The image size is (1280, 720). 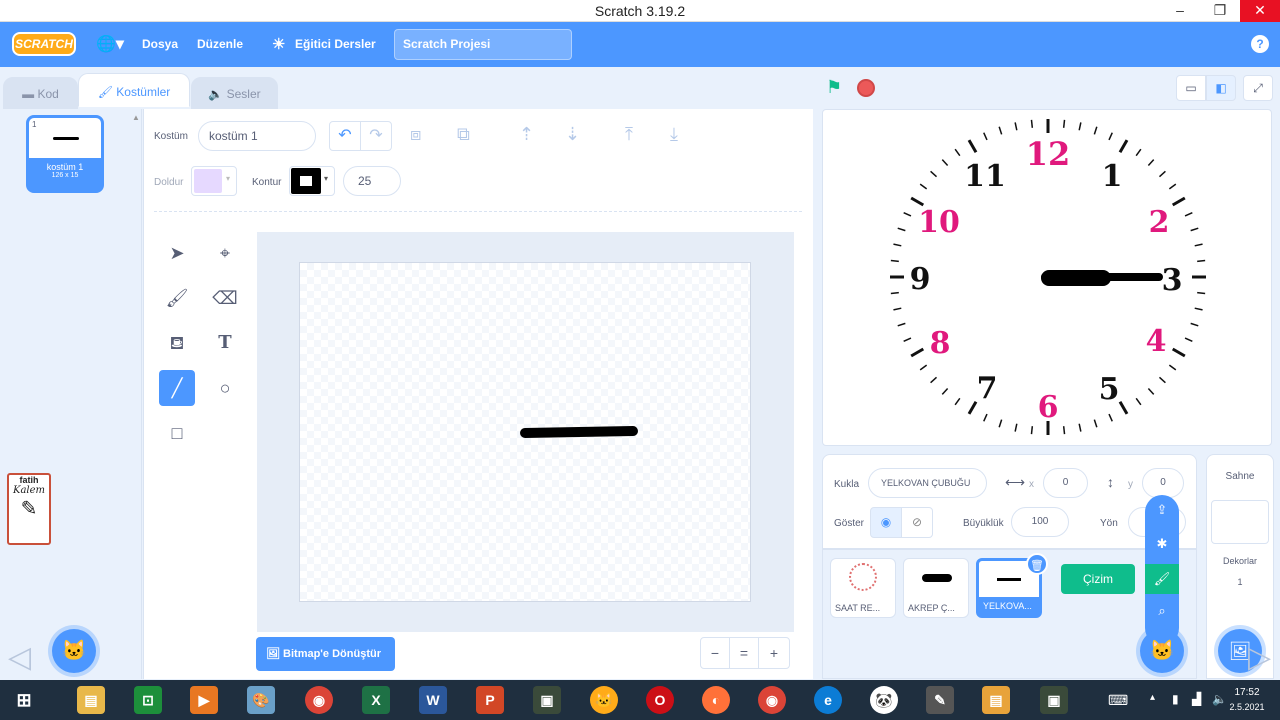 What do you see at coordinates (234, 93) in the screenshot?
I see `tab-sounds: 🔈 Sesler` at bounding box center [234, 93].